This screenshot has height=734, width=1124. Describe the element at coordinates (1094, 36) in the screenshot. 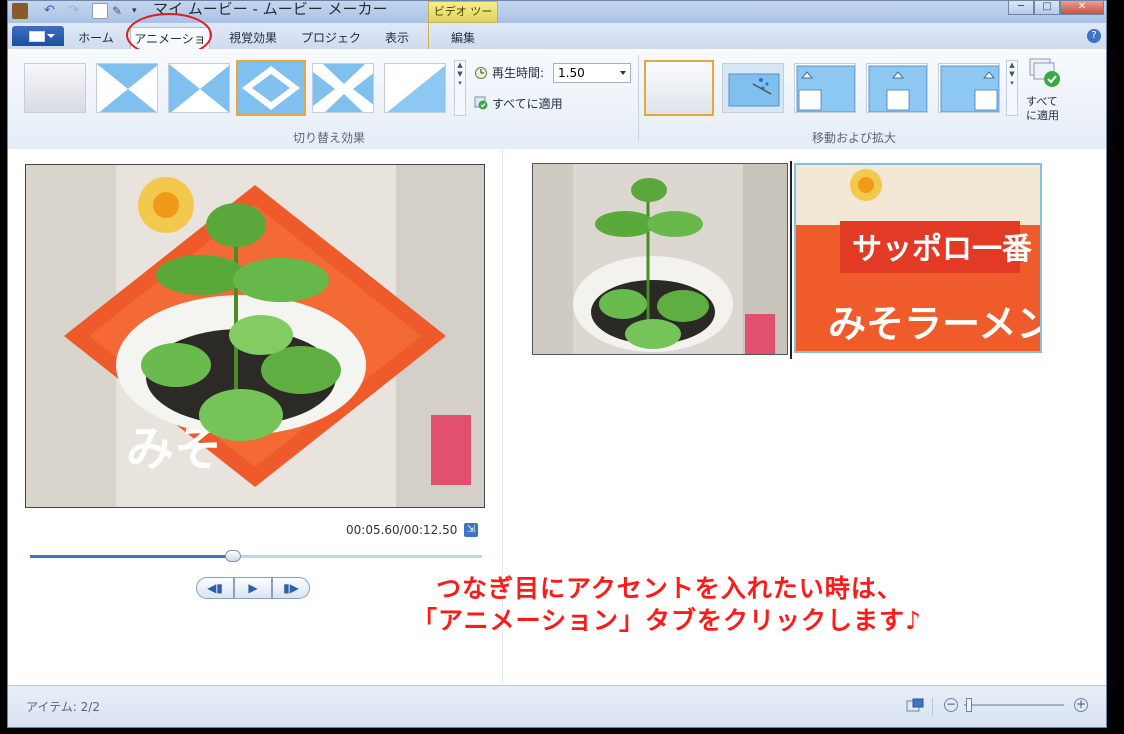

I see `help-icon: ?` at that location.